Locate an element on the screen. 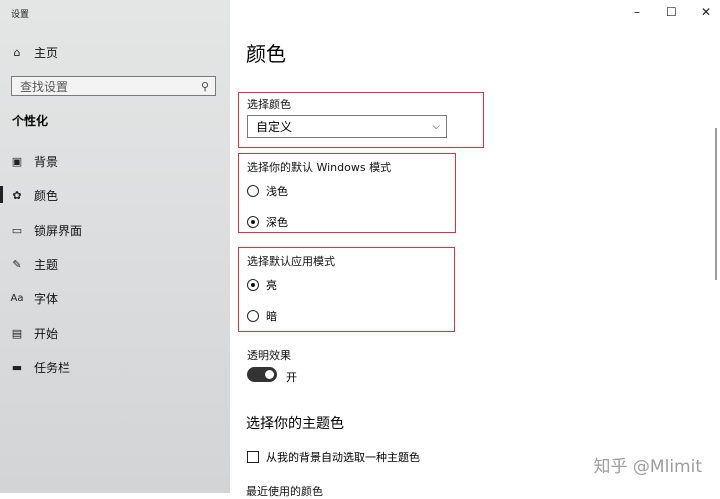 This screenshot has height=499, width=720. sidebar-item-label: 字体 is located at coordinates (46, 298).